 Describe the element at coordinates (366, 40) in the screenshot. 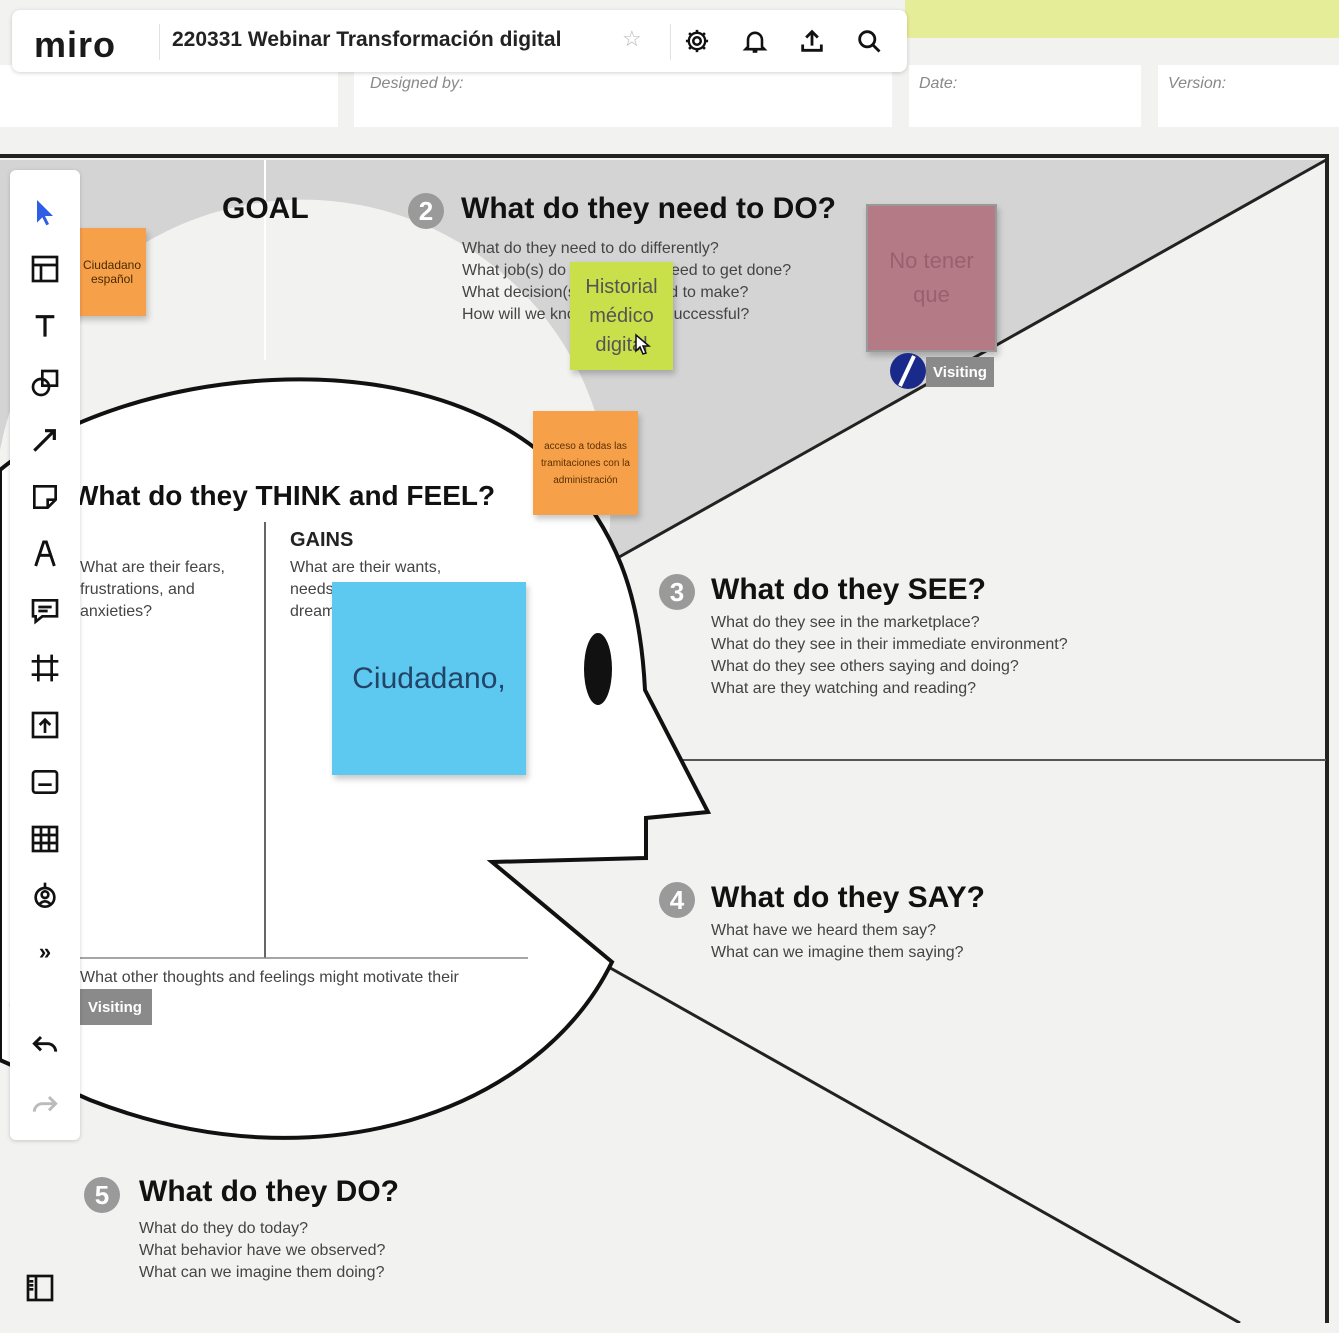

I see `board-title: 220331 Webinar Transformación digital` at that location.